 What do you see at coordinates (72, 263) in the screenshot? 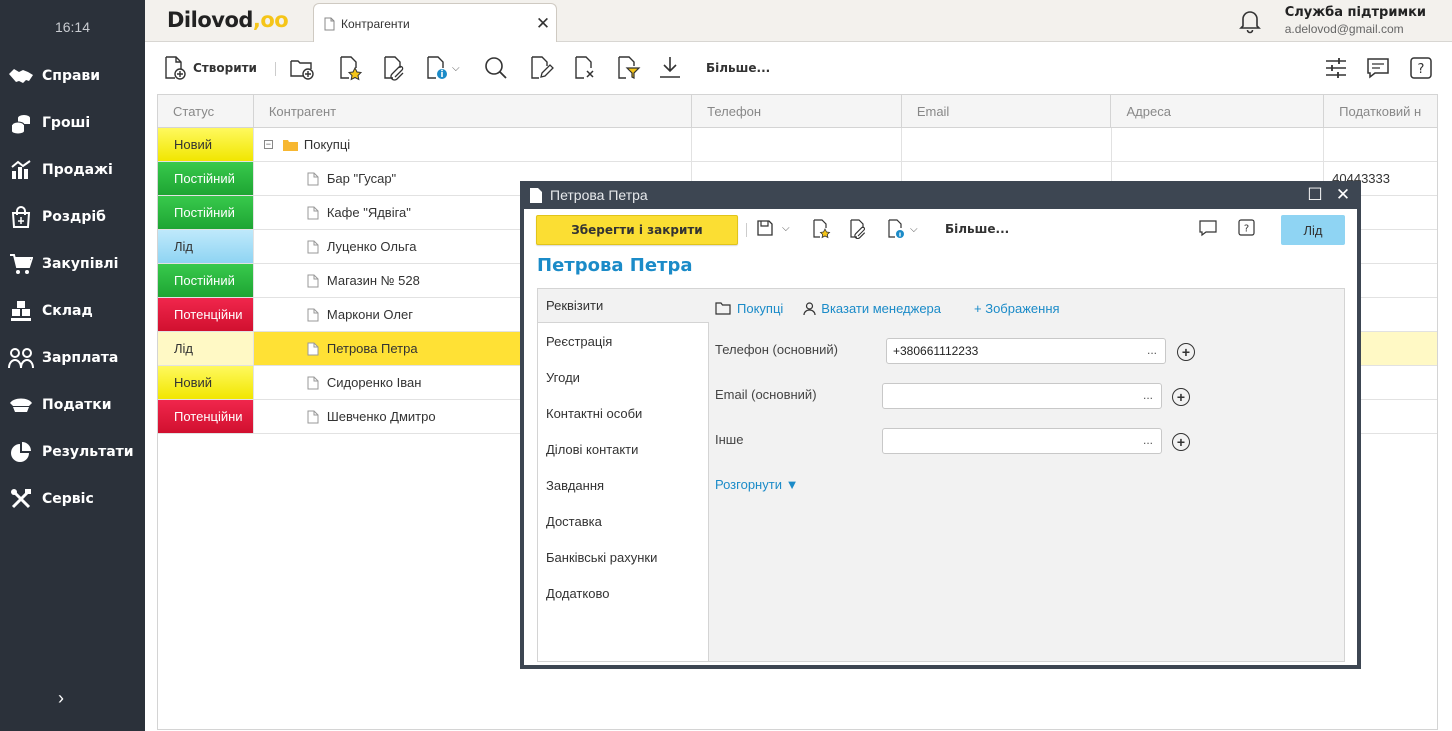
I see `sidebar-item-4: Закупівлі` at bounding box center [72, 263].